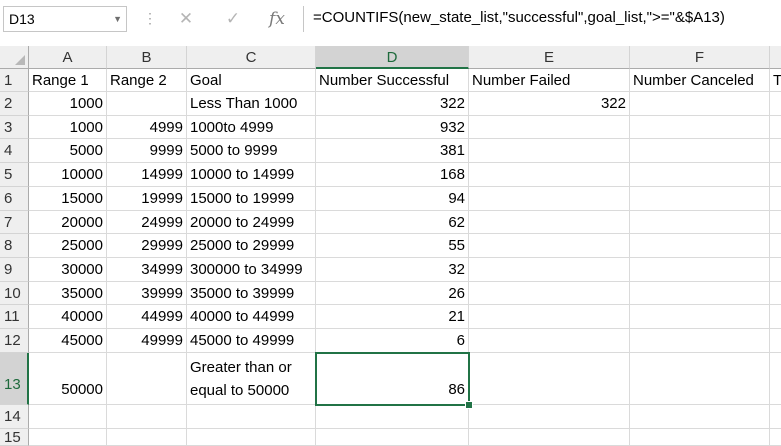 The image size is (781, 446). Describe the element at coordinates (775, 417) in the screenshot. I see `cell-g14` at that location.